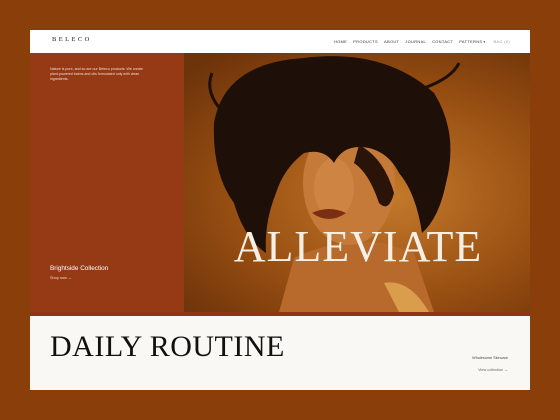 The height and width of the screenshot is (420, 560). Describe the element at coordinates (484, 42) in the screenshot. I see `chevron-down-icon: ▾` at that location.